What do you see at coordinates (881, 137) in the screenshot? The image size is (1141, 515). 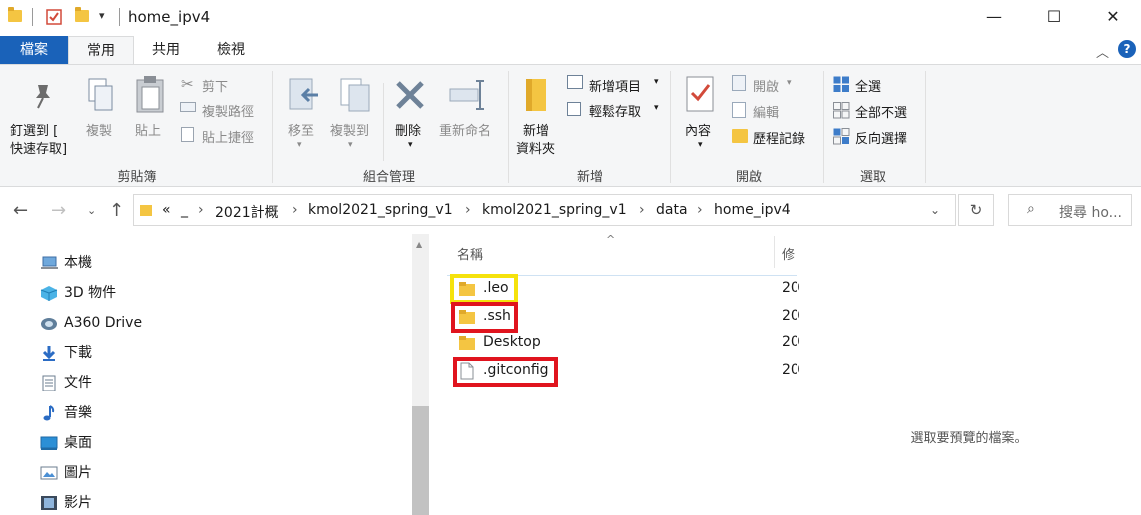 I see `invert-selection-button: 反向選擇` at bounding box center [881, 137].